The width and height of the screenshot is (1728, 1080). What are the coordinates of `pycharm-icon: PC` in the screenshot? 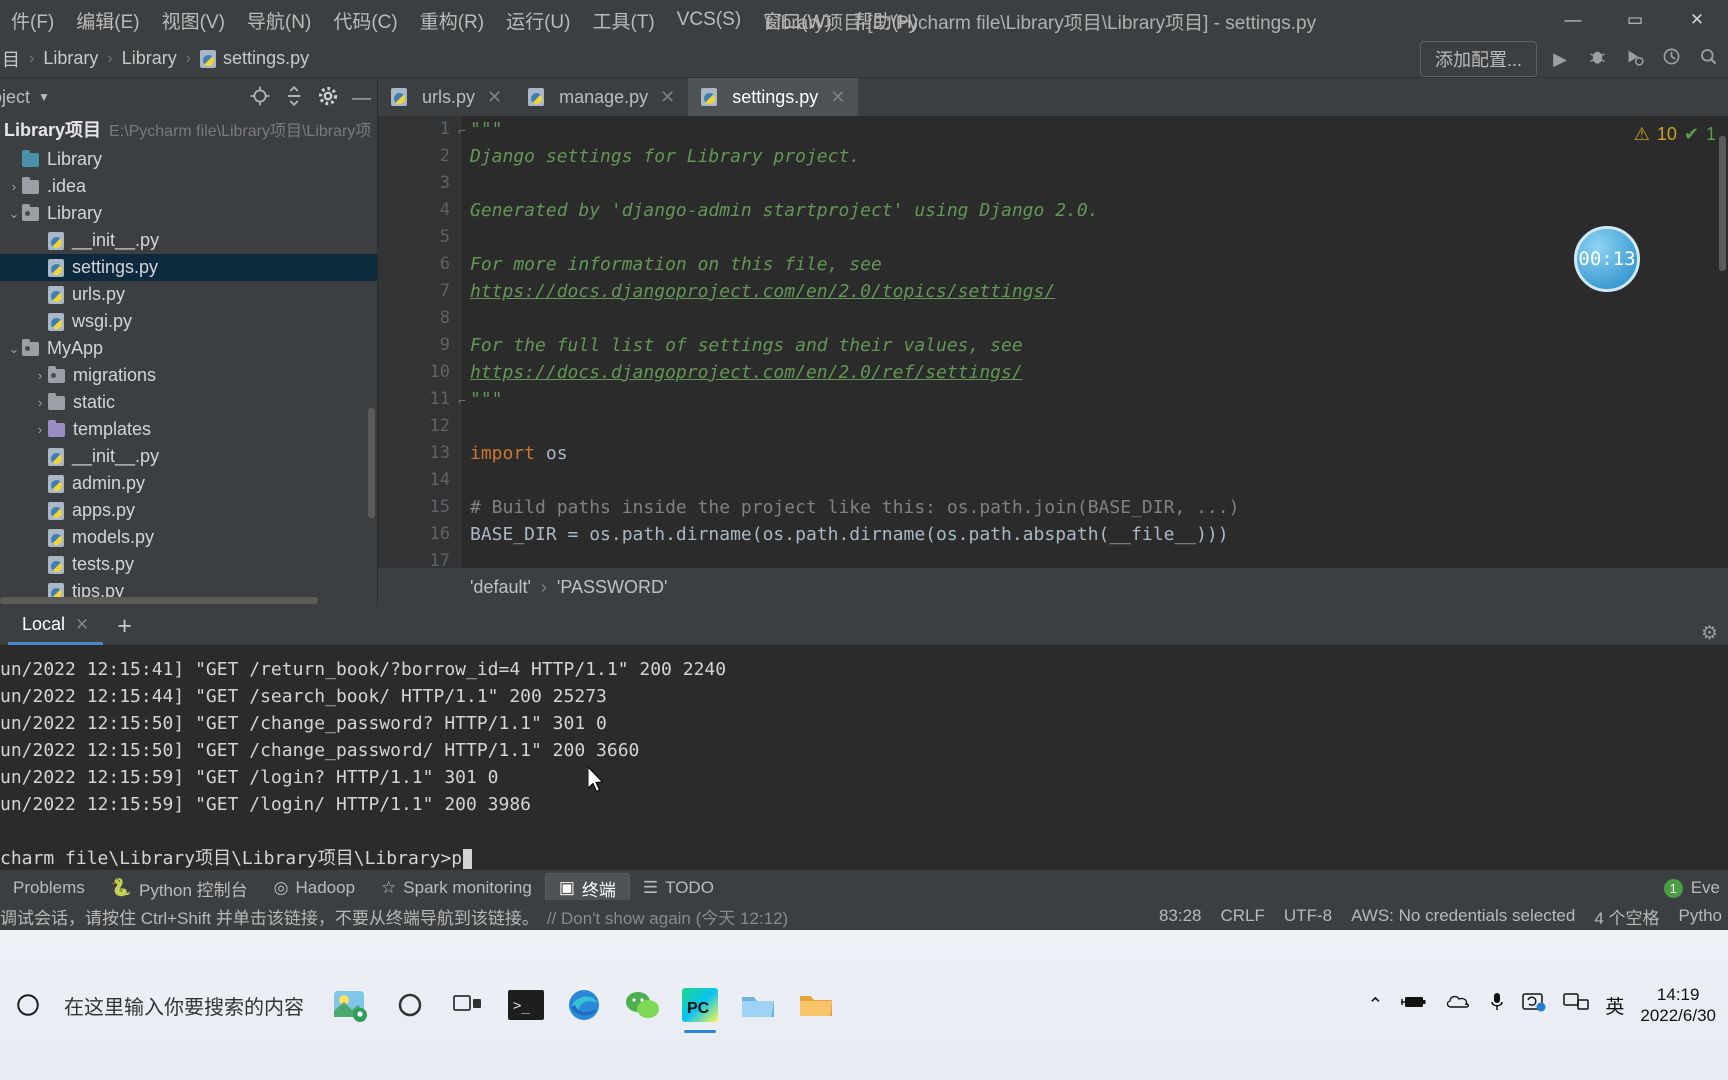 It's located at (700, 1008).